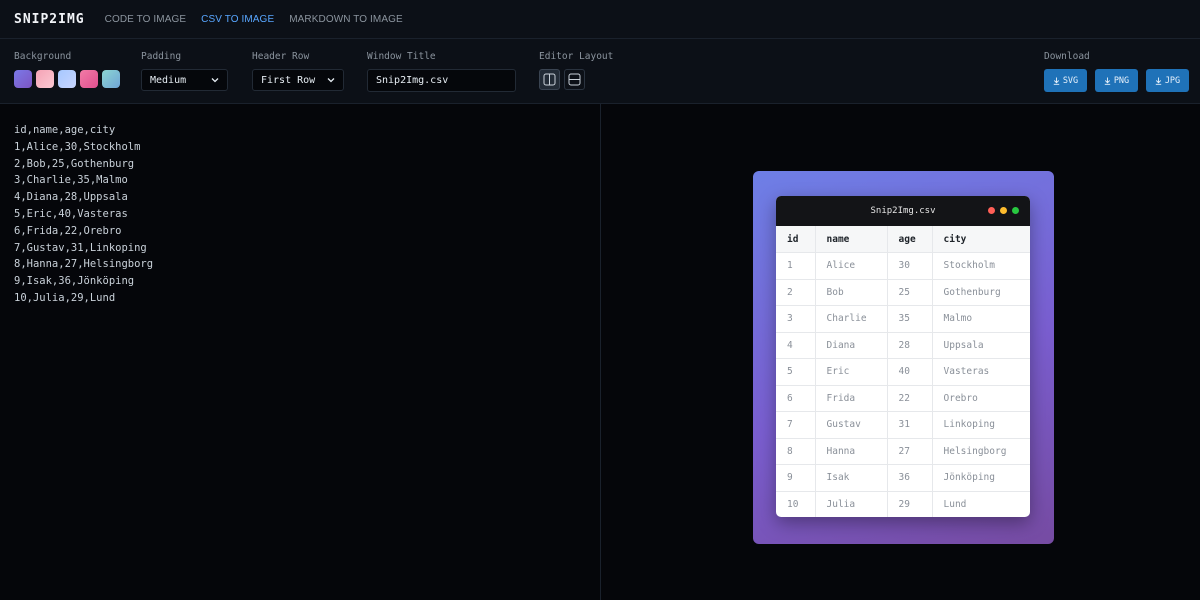 The image size is (1200, 600). Describe the element at coordinates (795, 319) in the screenshot. I see `cell: 3` at that location.